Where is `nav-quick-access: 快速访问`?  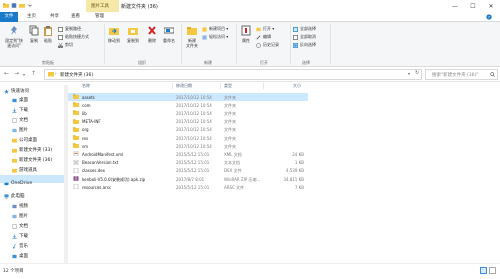
nav-quick-access: 快速访问 is located at coordinates (16, 91).